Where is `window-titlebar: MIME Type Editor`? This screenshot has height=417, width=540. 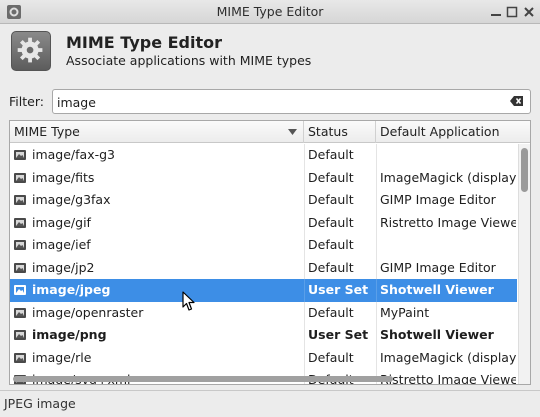 window-titlebar: MIME Type Editor is located at coordinates (270, 12).